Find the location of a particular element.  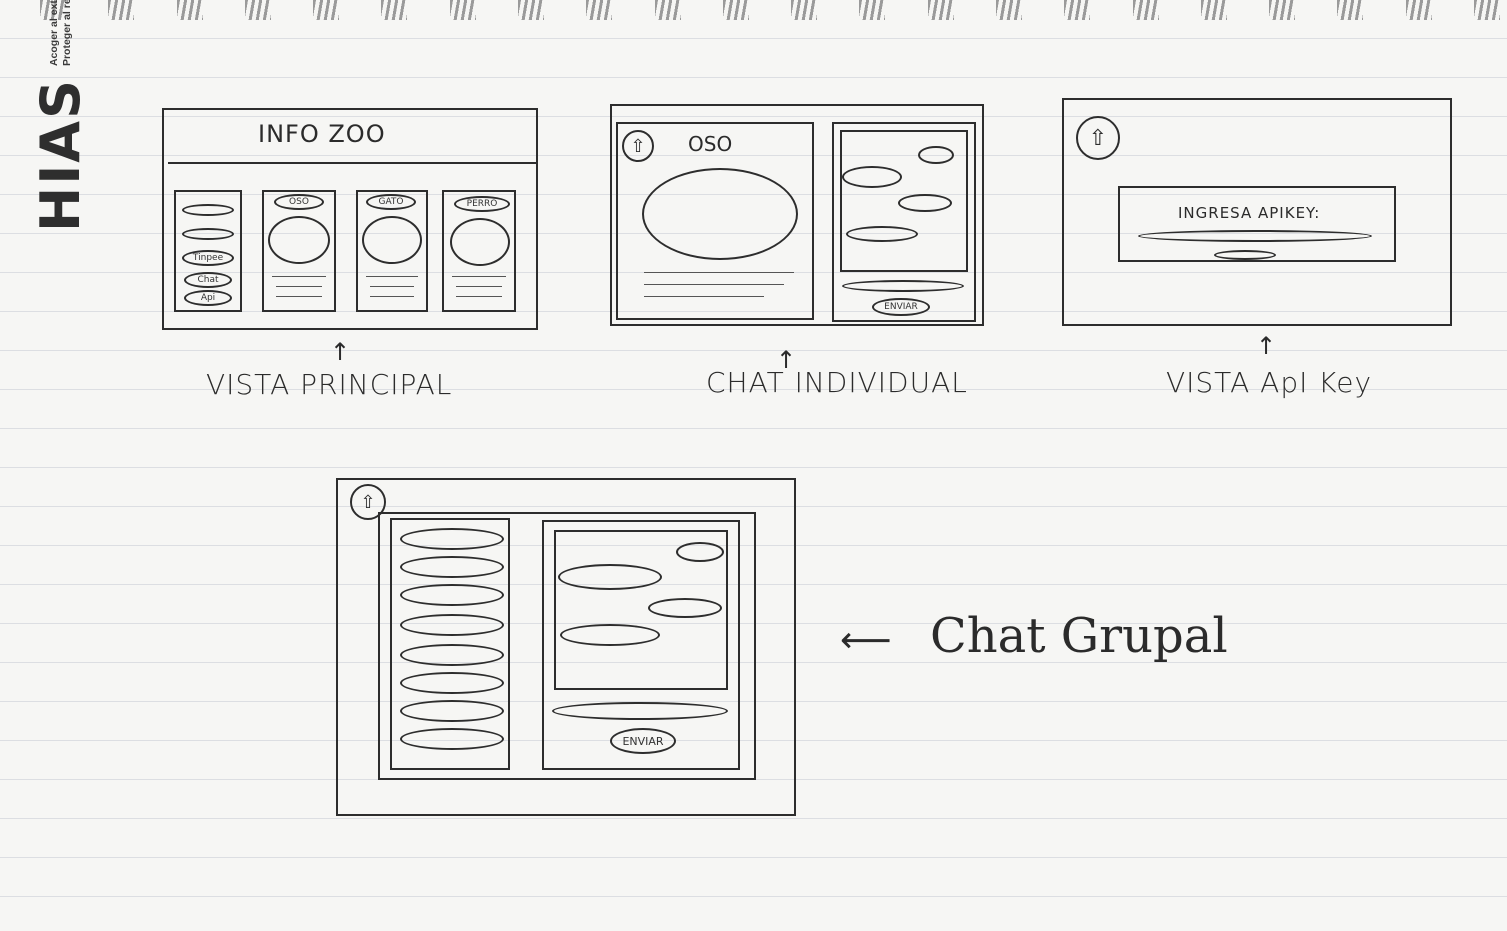

ak-apikey-input is located at coordinates (1255, 236).